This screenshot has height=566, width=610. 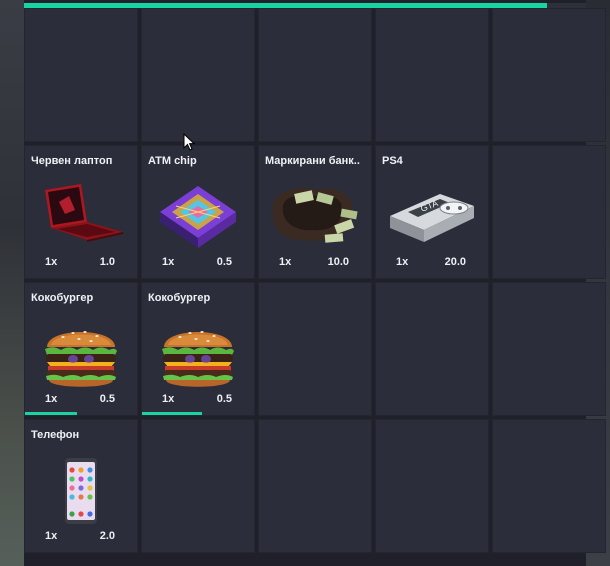 I want to click on inventory-slot: Червен лаптоп 1x 1.0, so click(x=81, y=212).